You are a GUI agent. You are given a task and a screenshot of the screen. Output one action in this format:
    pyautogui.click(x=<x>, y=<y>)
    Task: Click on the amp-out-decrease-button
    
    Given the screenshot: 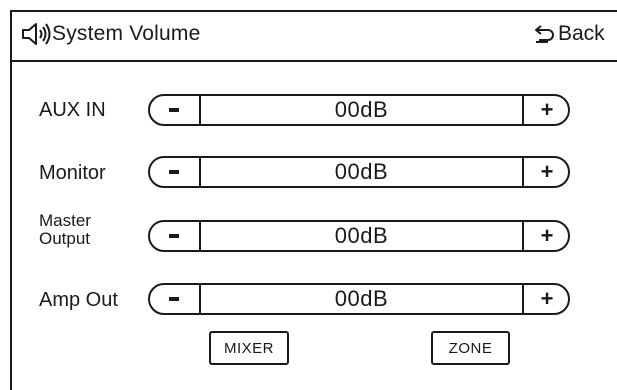 What is the action you would take?
    pyautogui.click(x=174, y=299)
    